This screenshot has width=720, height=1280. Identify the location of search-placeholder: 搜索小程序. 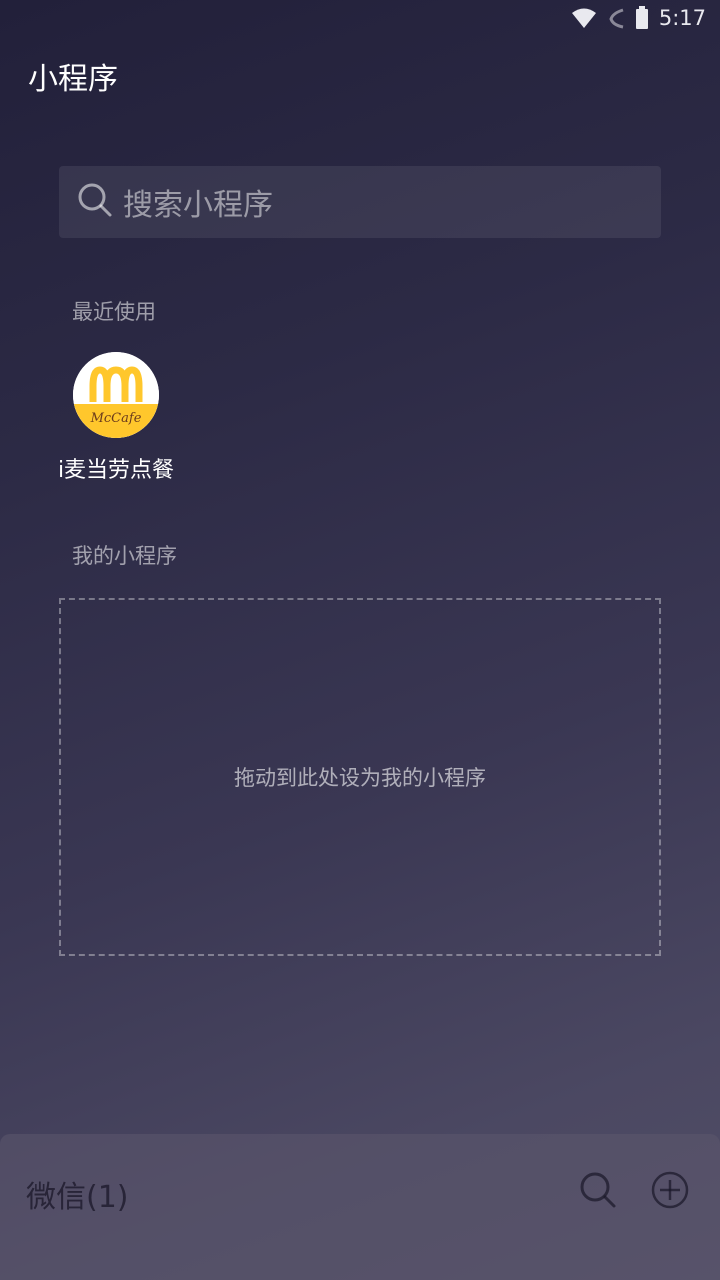
(198, 205).